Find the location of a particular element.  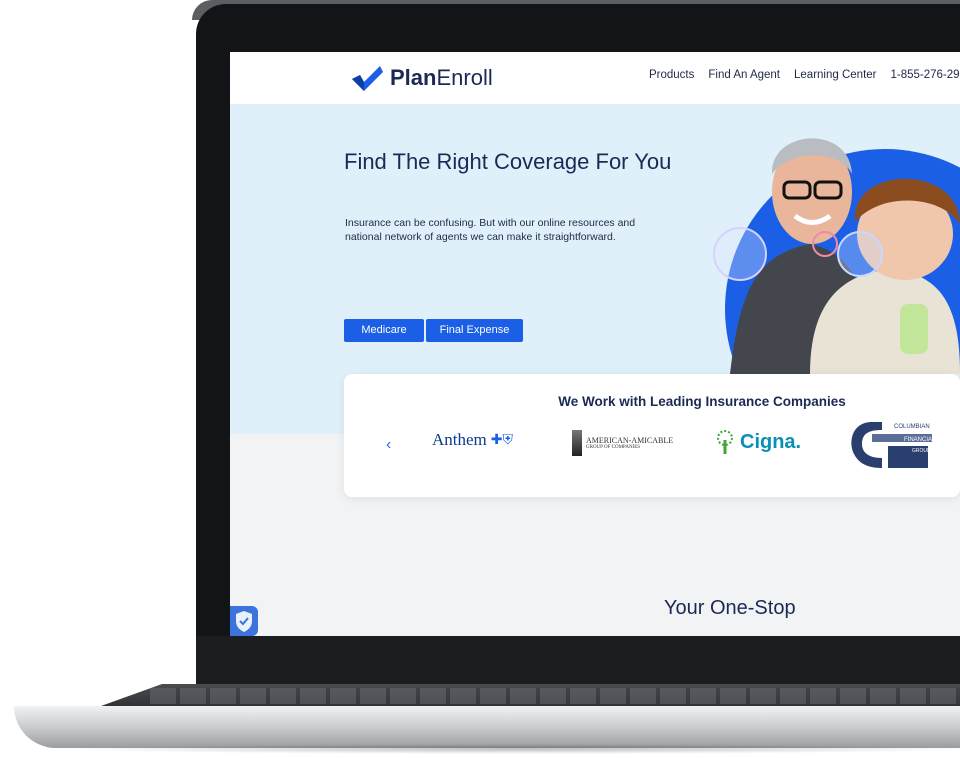

cfg-line1: COLUMBIAN is located at coordinates (912, 427).